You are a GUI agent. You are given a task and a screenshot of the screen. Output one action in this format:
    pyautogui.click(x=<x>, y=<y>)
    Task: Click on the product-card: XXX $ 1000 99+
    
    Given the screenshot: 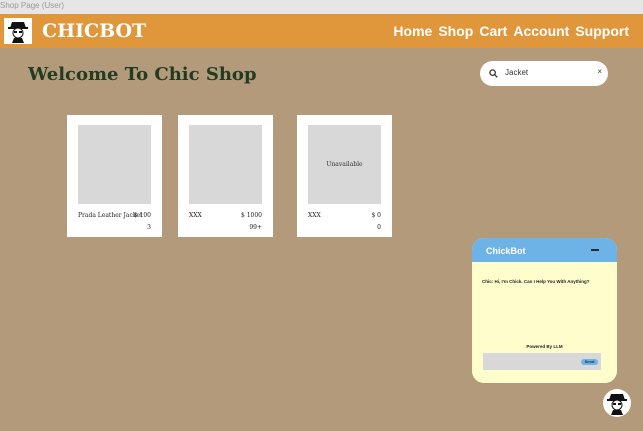 What is the action you would take?
    pyautogui.click(x=225, y=176)
    